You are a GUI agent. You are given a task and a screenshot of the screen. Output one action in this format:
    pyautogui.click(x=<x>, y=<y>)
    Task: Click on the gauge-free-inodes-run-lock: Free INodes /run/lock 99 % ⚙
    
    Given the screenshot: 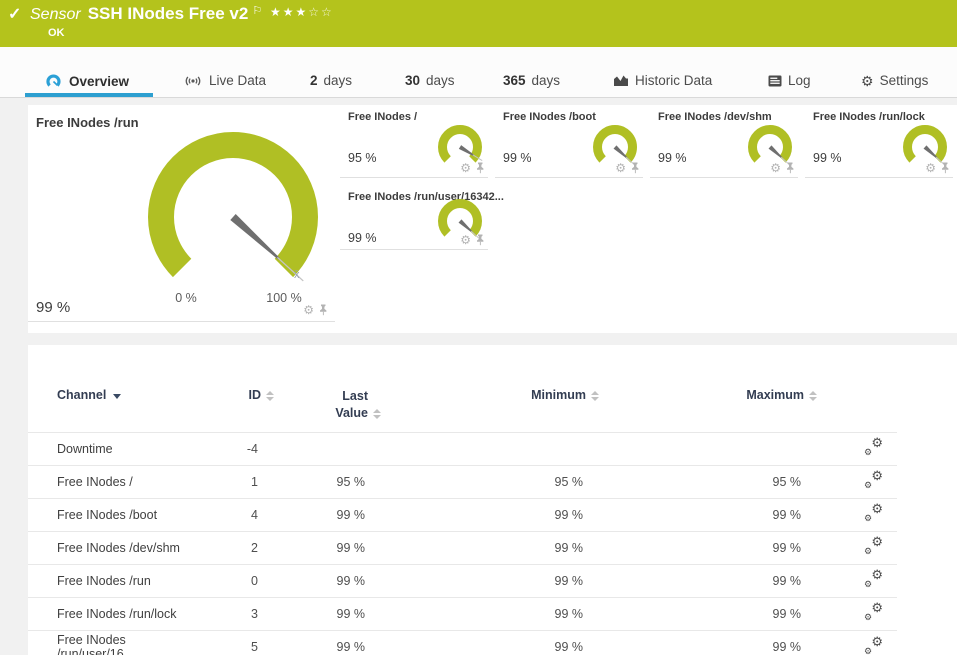 What is the action you would take?
    pyautogui.click(x=879, y=141)
    